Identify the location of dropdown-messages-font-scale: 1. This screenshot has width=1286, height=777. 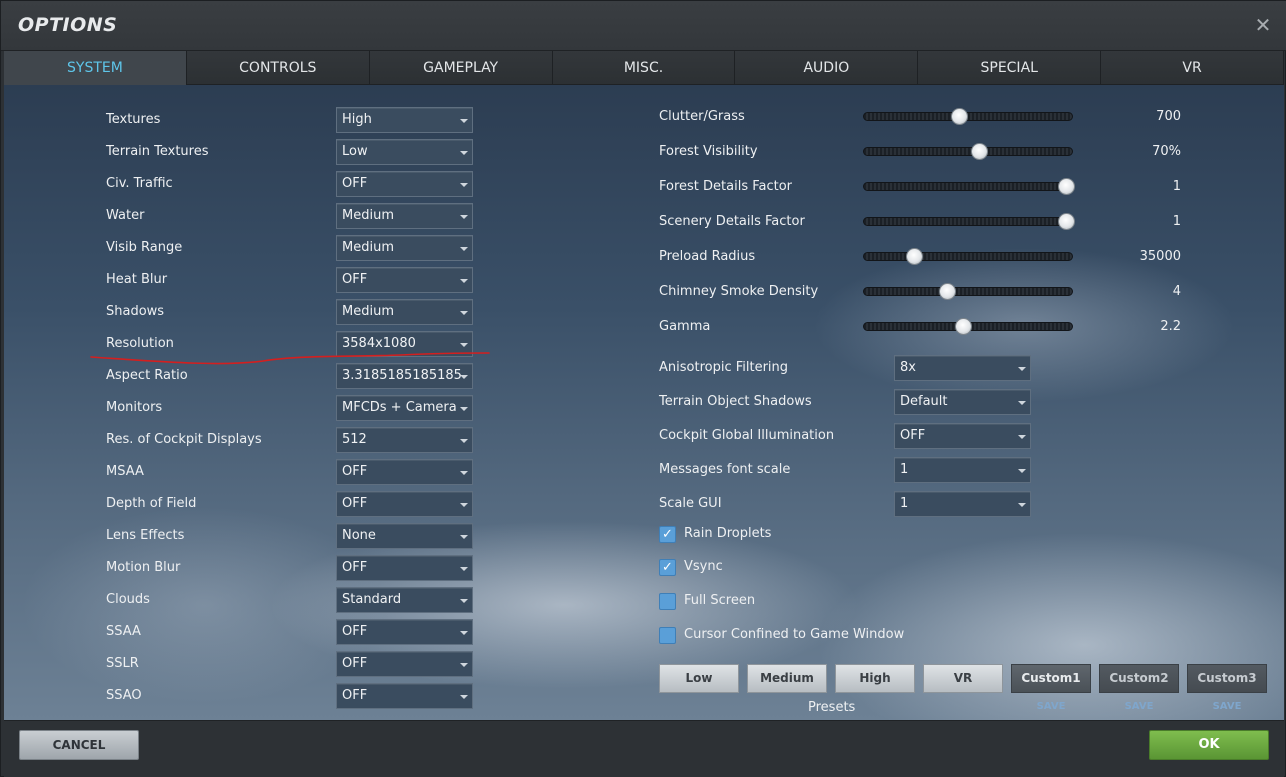
(962, 470).